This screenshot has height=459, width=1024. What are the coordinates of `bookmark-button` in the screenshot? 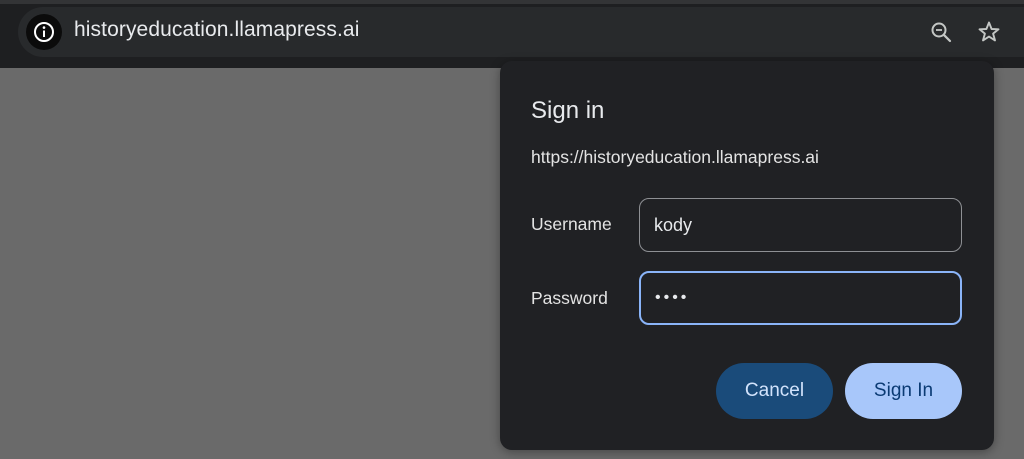 It's located at (989, 32).